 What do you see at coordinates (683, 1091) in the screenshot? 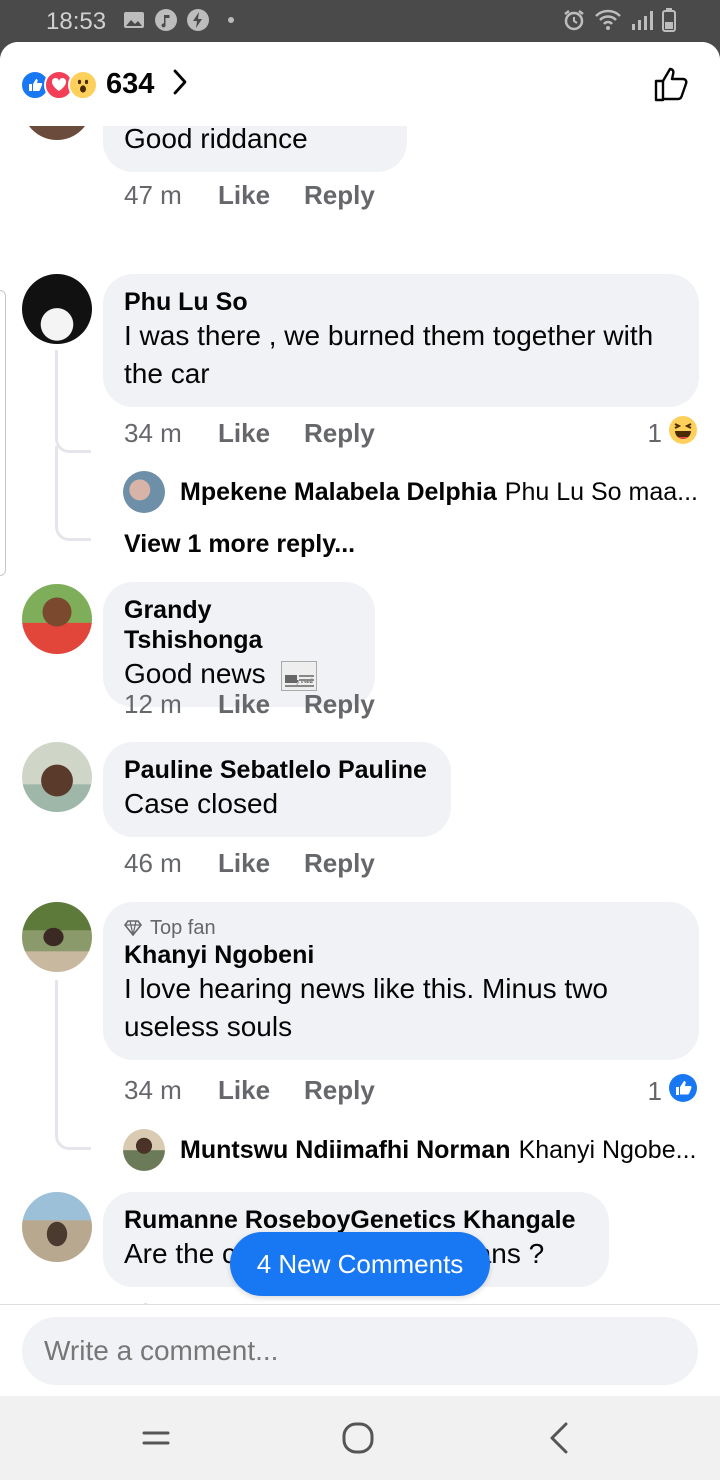
I see `like-icon` at bounding box center [683, 1091].